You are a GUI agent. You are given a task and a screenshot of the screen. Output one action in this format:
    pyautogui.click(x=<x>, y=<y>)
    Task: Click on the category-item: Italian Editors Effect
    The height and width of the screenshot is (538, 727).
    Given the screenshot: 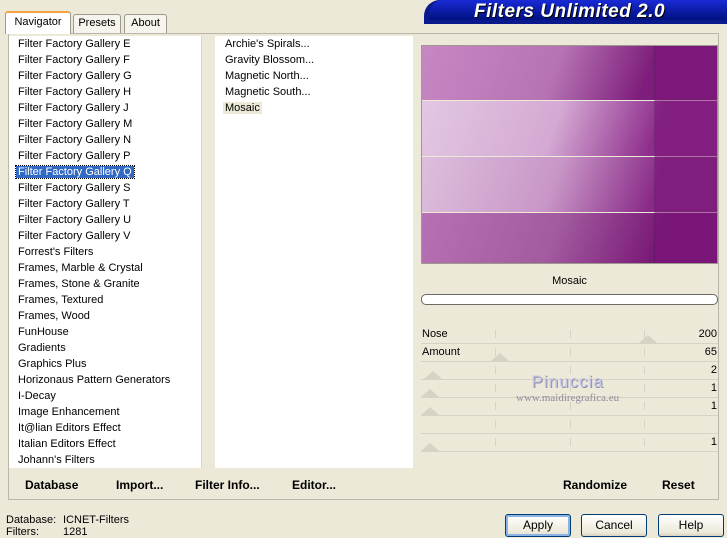 What is the action you would take?
    pyautogui.click(x=105, y=444)
    